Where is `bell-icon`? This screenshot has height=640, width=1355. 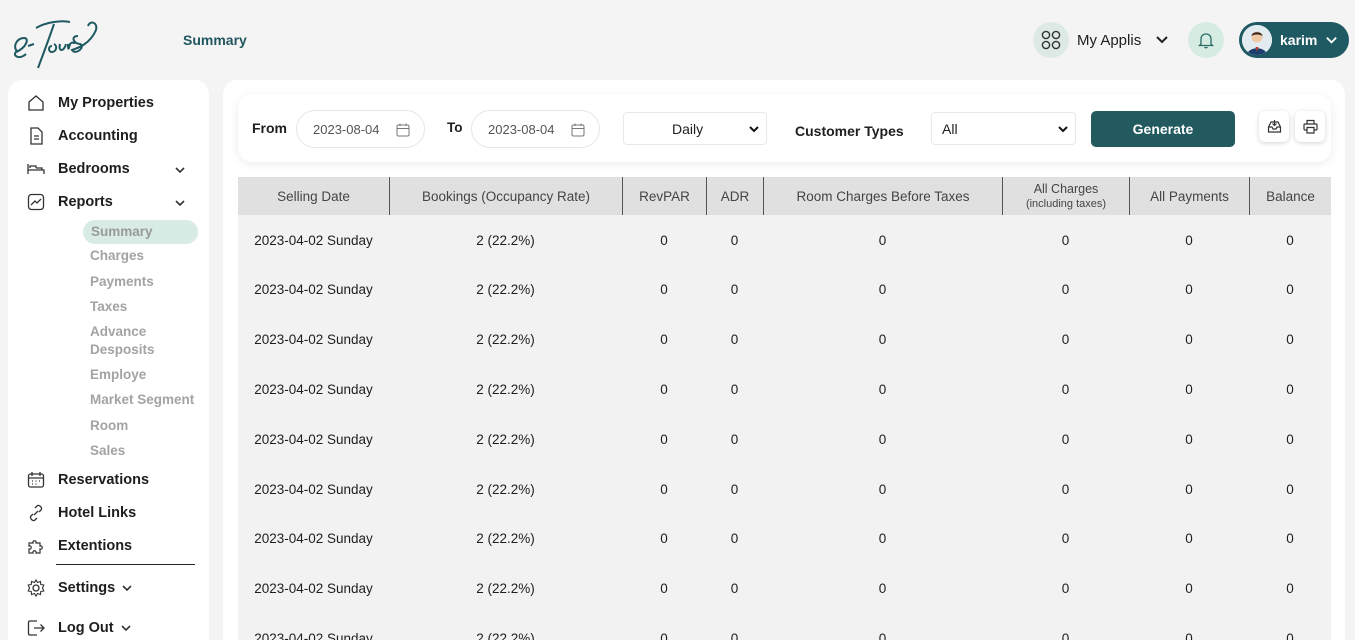 bell-icon is located at coordinates (1206, 41).